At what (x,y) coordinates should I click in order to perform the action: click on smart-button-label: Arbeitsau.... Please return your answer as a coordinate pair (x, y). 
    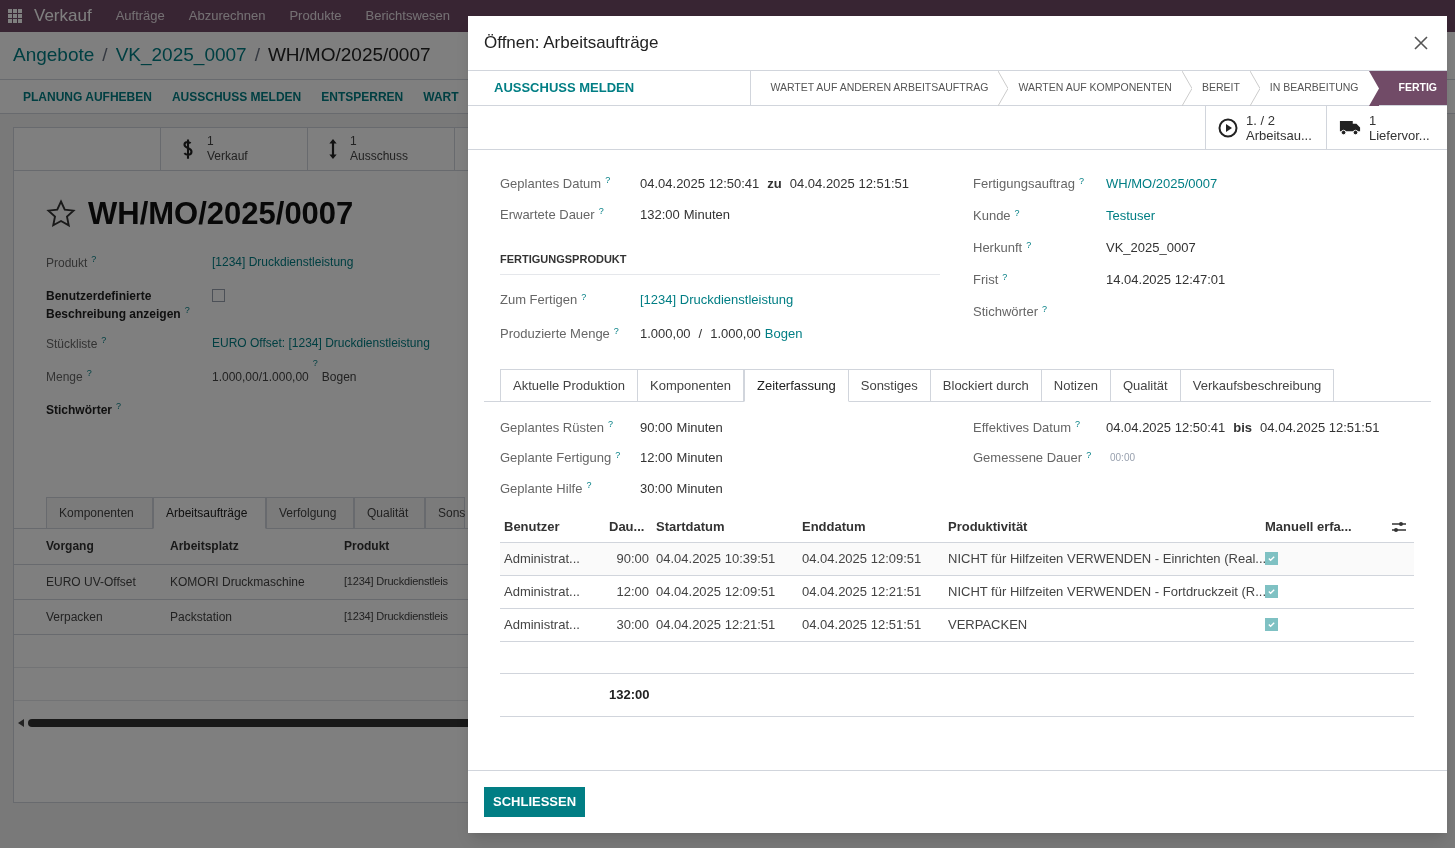
    Looking at the image, I should click on (1279, 135).